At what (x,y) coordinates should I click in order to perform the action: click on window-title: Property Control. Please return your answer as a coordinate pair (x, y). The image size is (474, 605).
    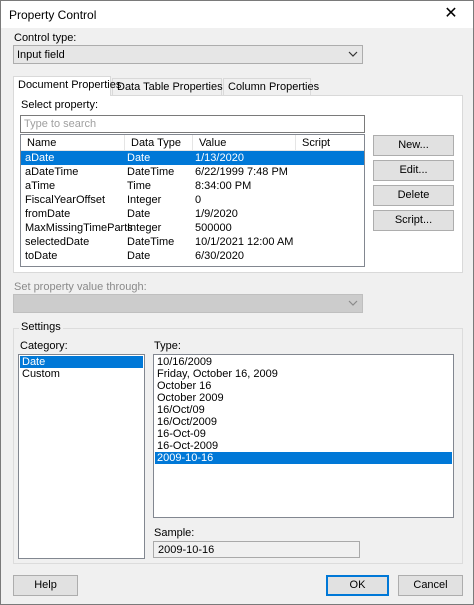
    Looking at the image, I should click on (53, 15).